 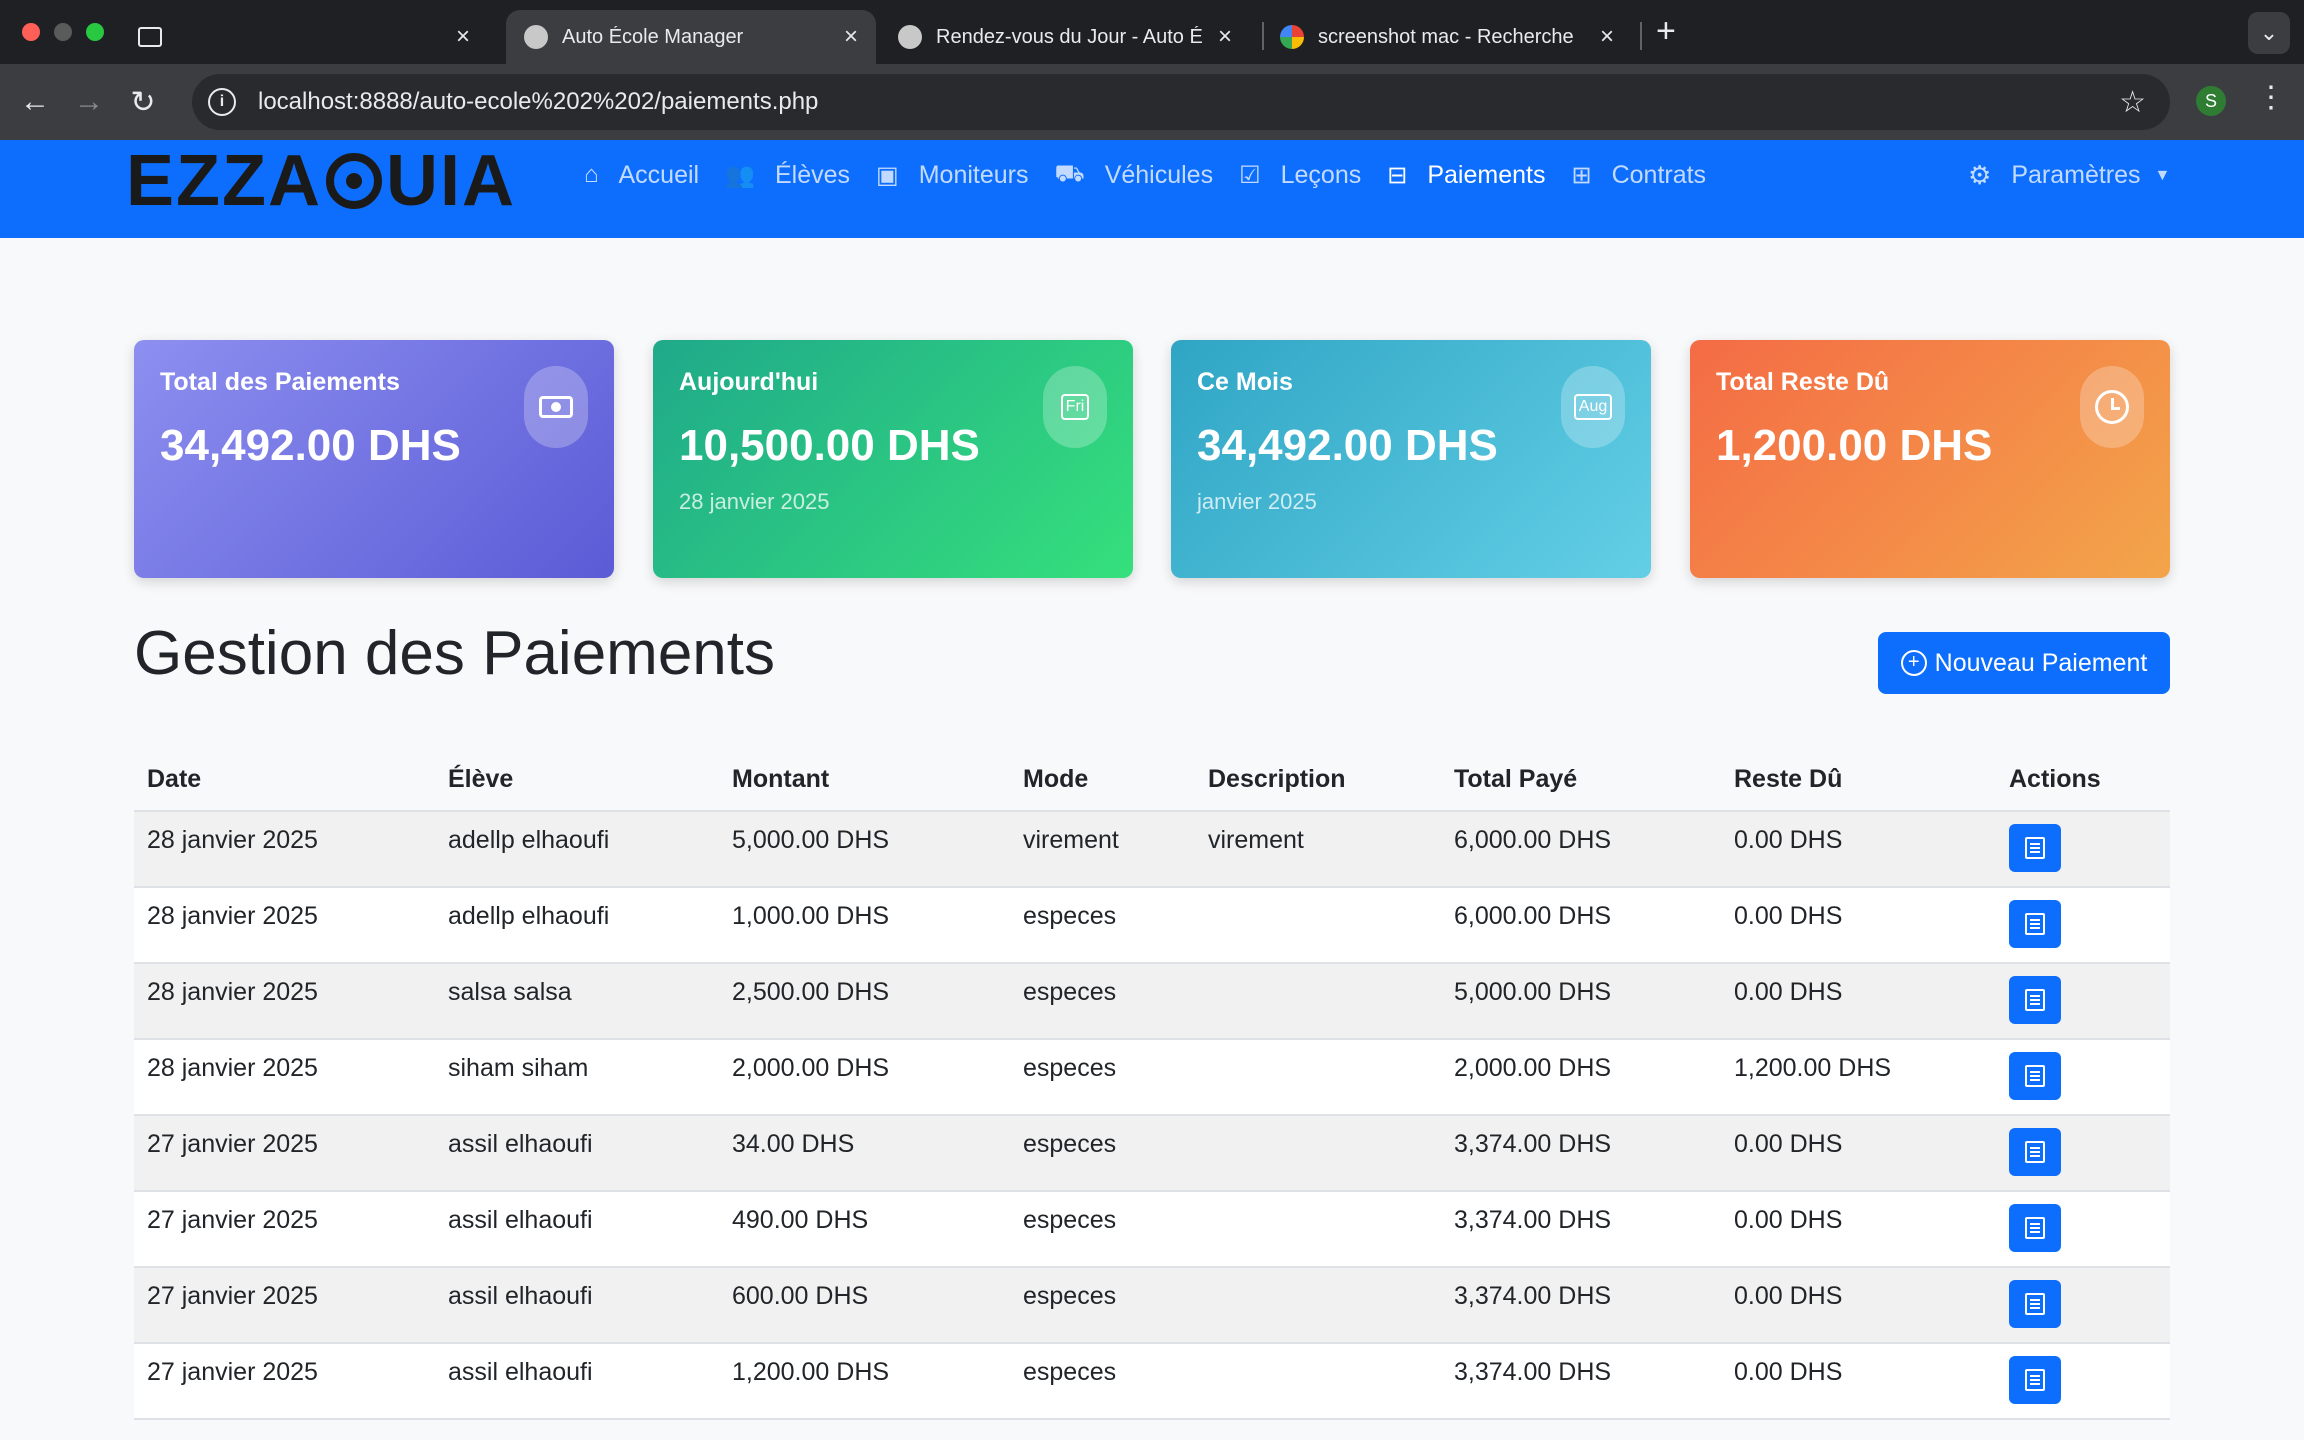 I want to click on column-header: Montant, so click(x=864, y=780).